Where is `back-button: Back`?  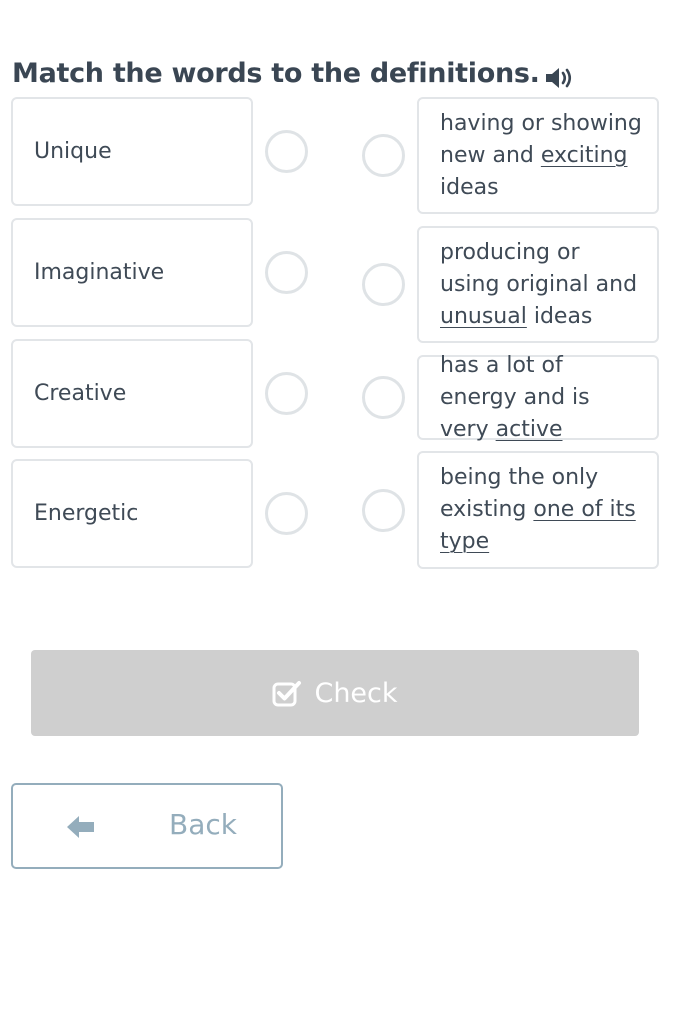
back-button: Back is located at coordinates (147, 826).